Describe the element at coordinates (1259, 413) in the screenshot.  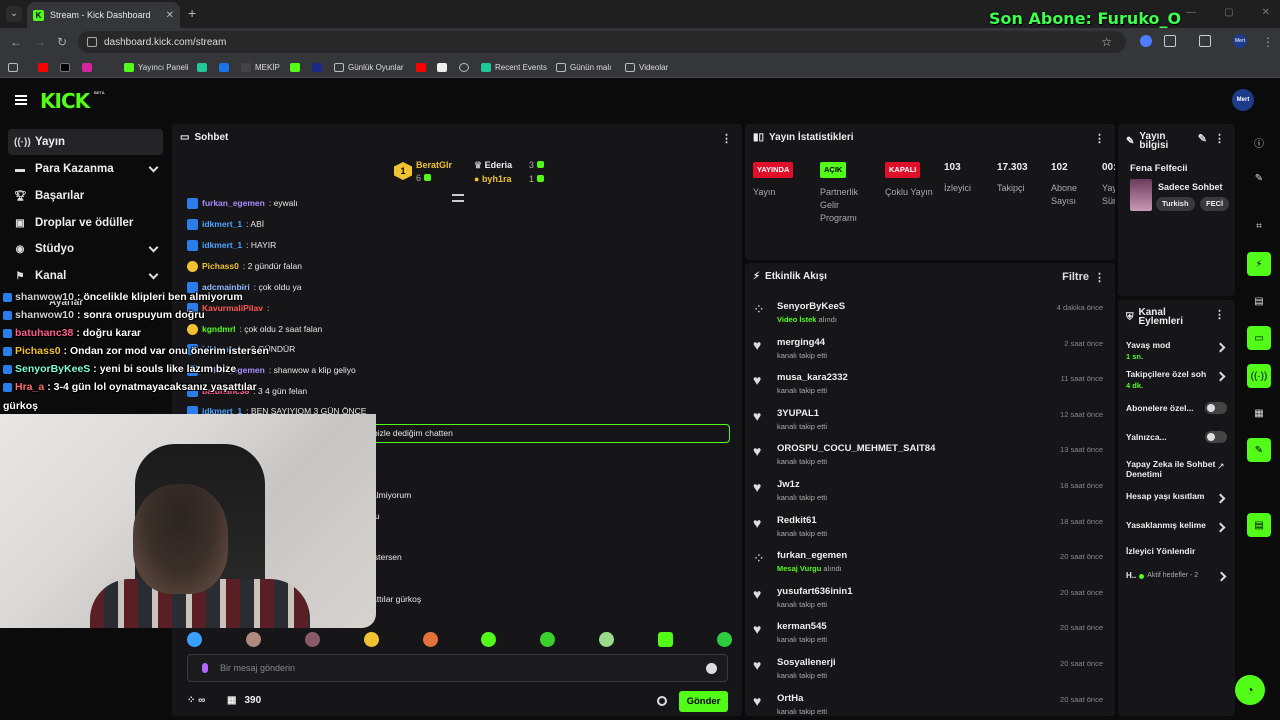
I see `store-widget-icon: ▦` at that location.